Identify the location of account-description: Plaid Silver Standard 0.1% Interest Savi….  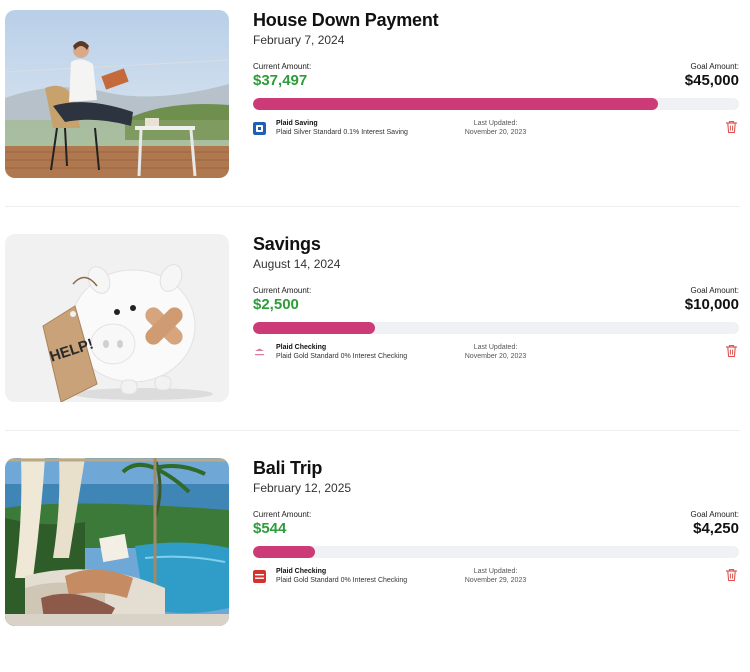
(342, 132).